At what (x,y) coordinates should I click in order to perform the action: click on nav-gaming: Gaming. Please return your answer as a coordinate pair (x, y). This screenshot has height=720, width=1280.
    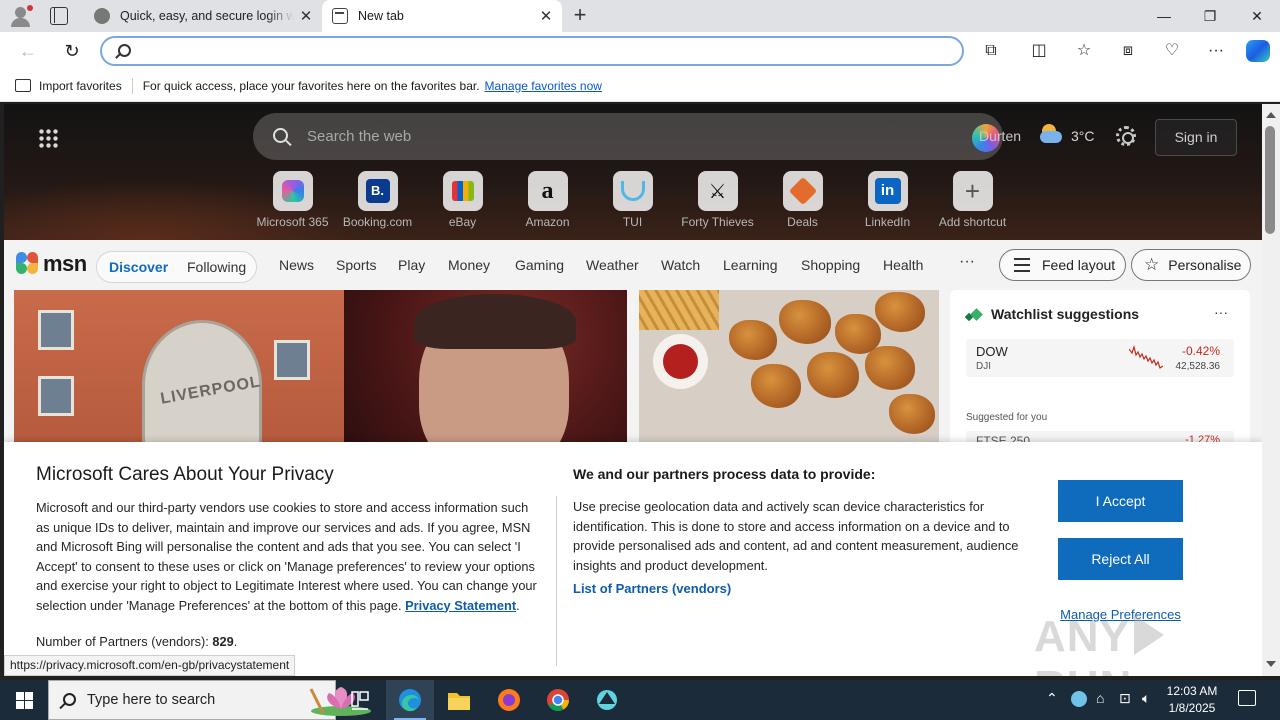
    Looking at the image, I should click on (539, 265).